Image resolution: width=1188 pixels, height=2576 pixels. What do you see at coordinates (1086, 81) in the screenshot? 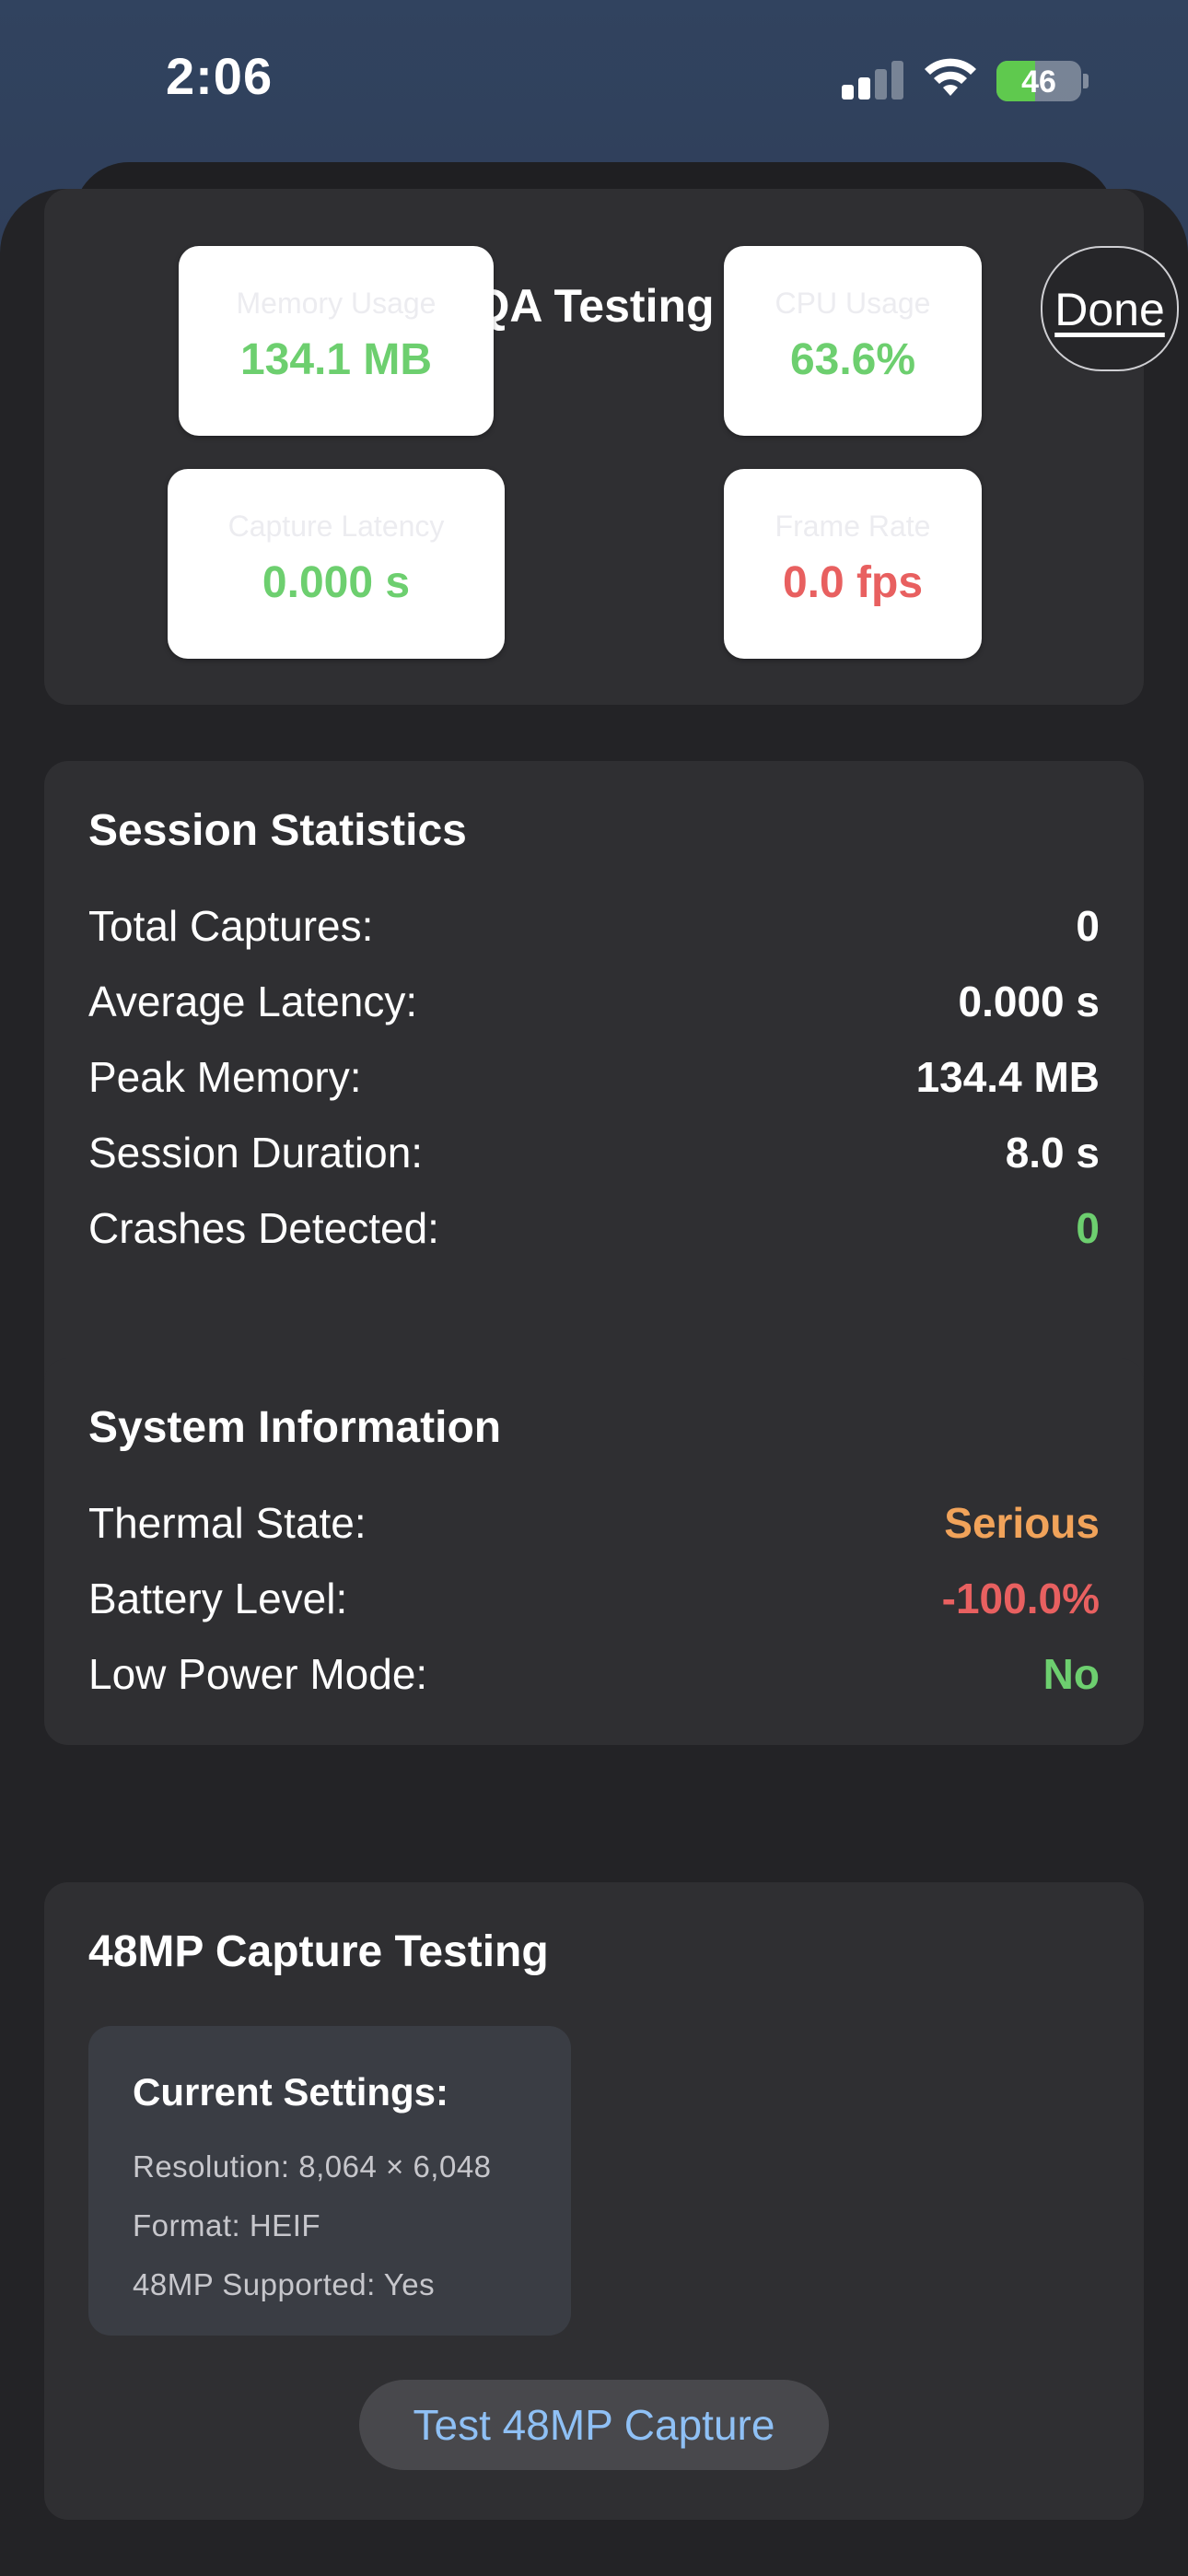
I see `battery-cap` at bounding box center [1086, 81].